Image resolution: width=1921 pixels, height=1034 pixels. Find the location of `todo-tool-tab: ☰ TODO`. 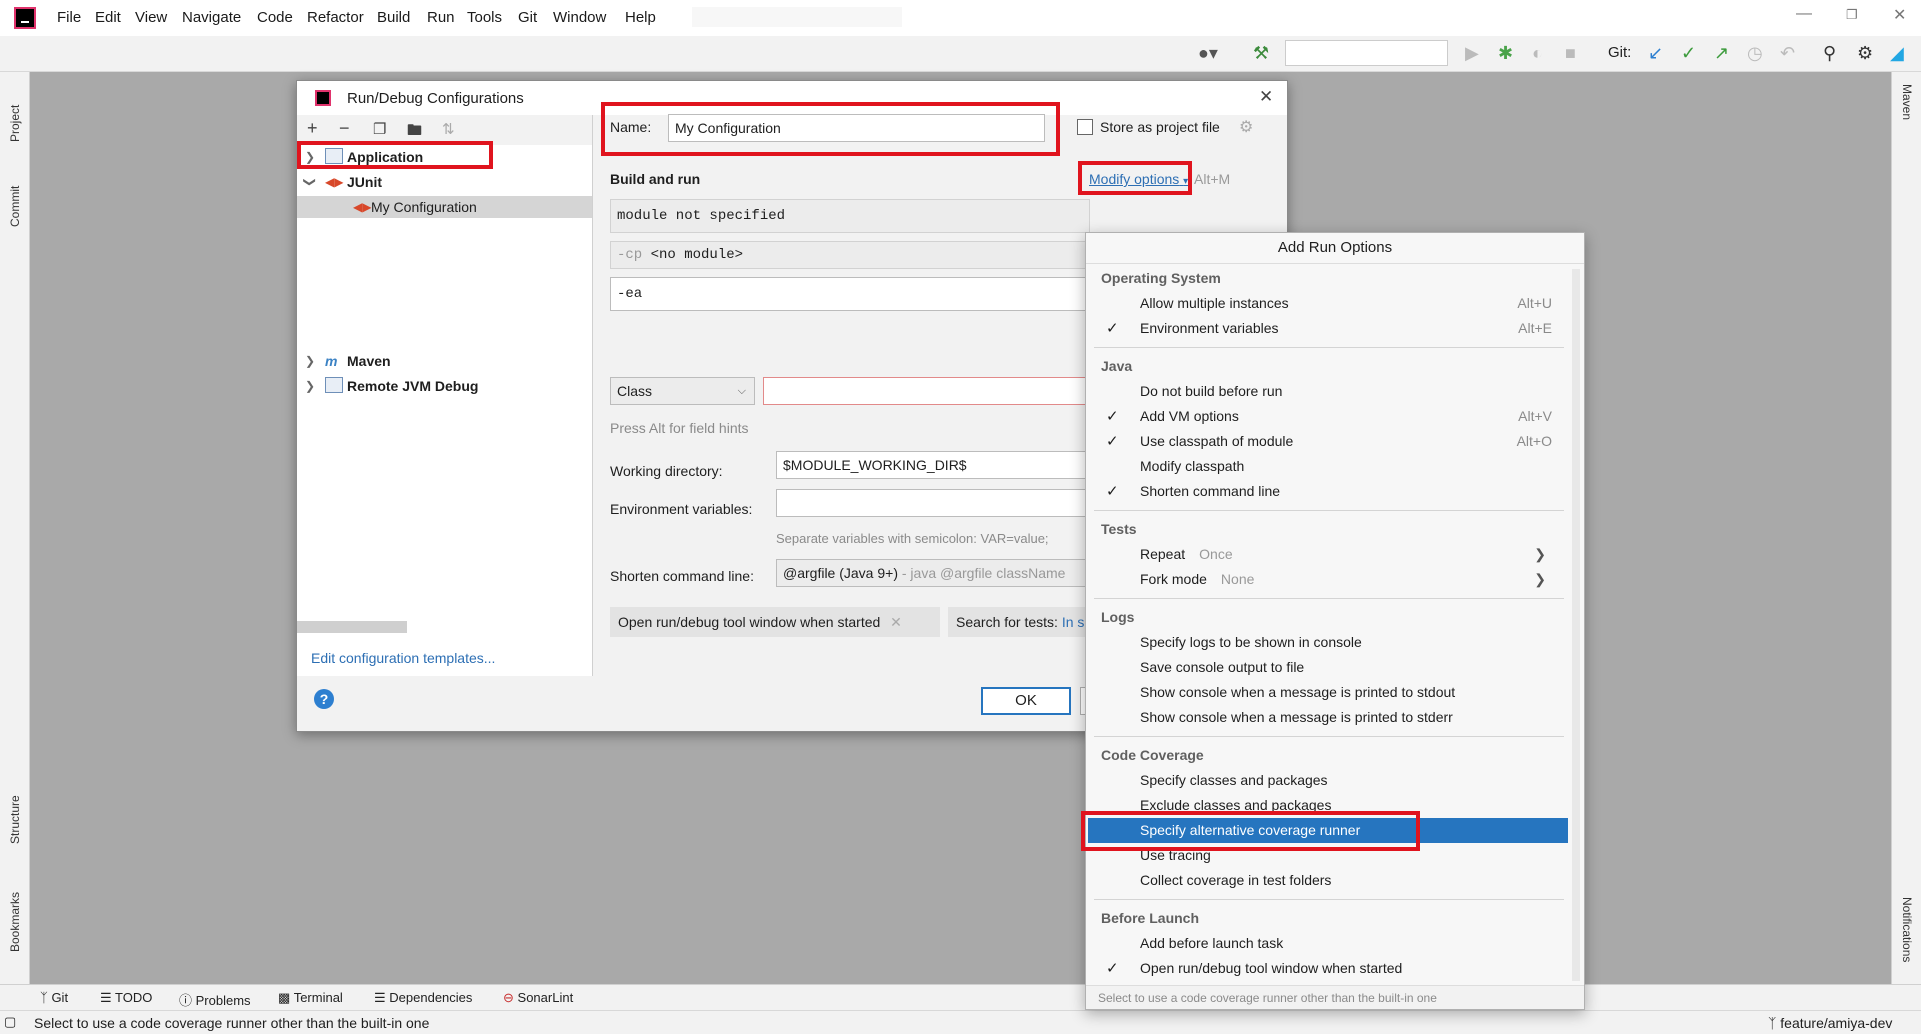

todo-tool-tab: ☰ TODO is located at coordinates (126, 998).